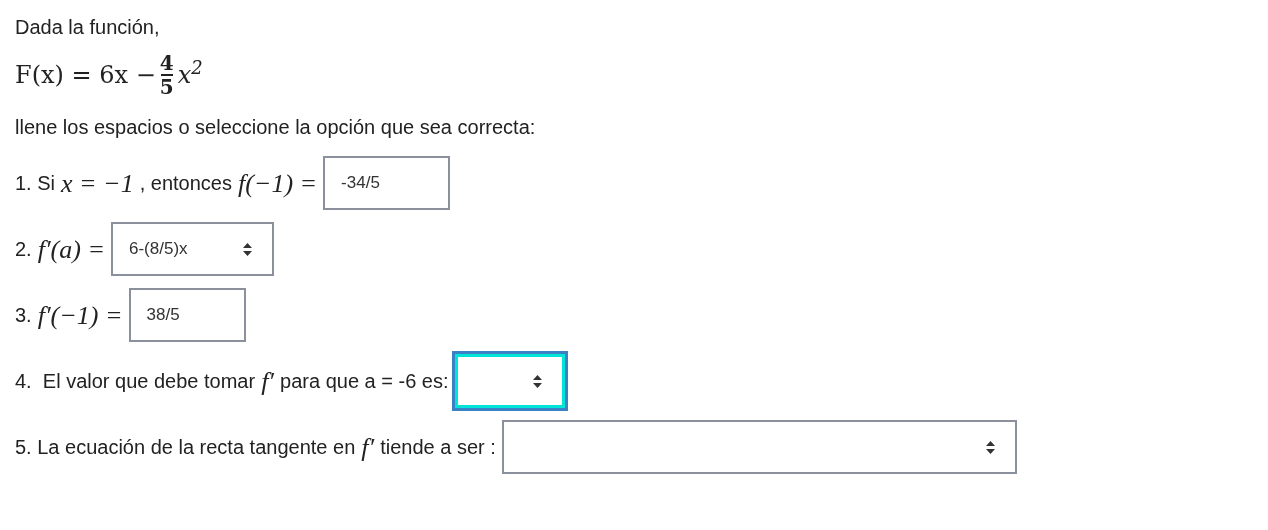  I want to click on question-text: para que a = -6 es:, so click(364, 381).